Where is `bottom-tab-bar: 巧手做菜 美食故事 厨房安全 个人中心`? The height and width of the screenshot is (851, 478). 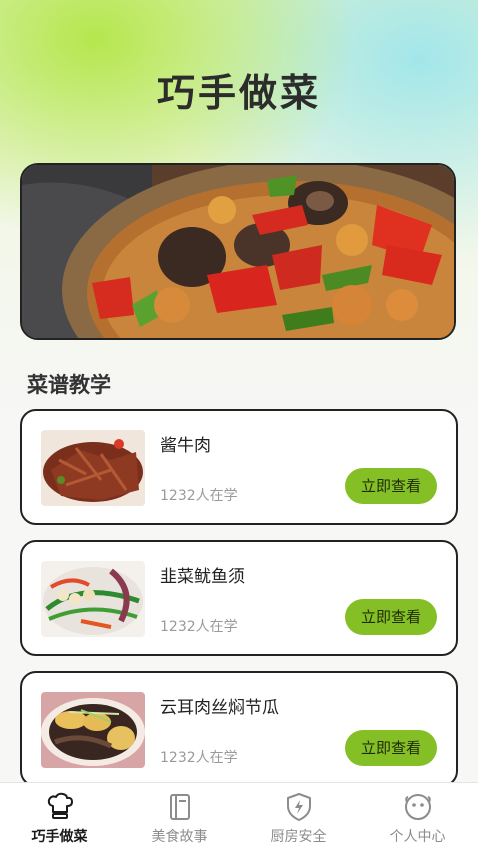 bottom-tab-bar: 巧手做菜 美食故事 厨房安全 个人中心 is located at coordinates (239, 816).